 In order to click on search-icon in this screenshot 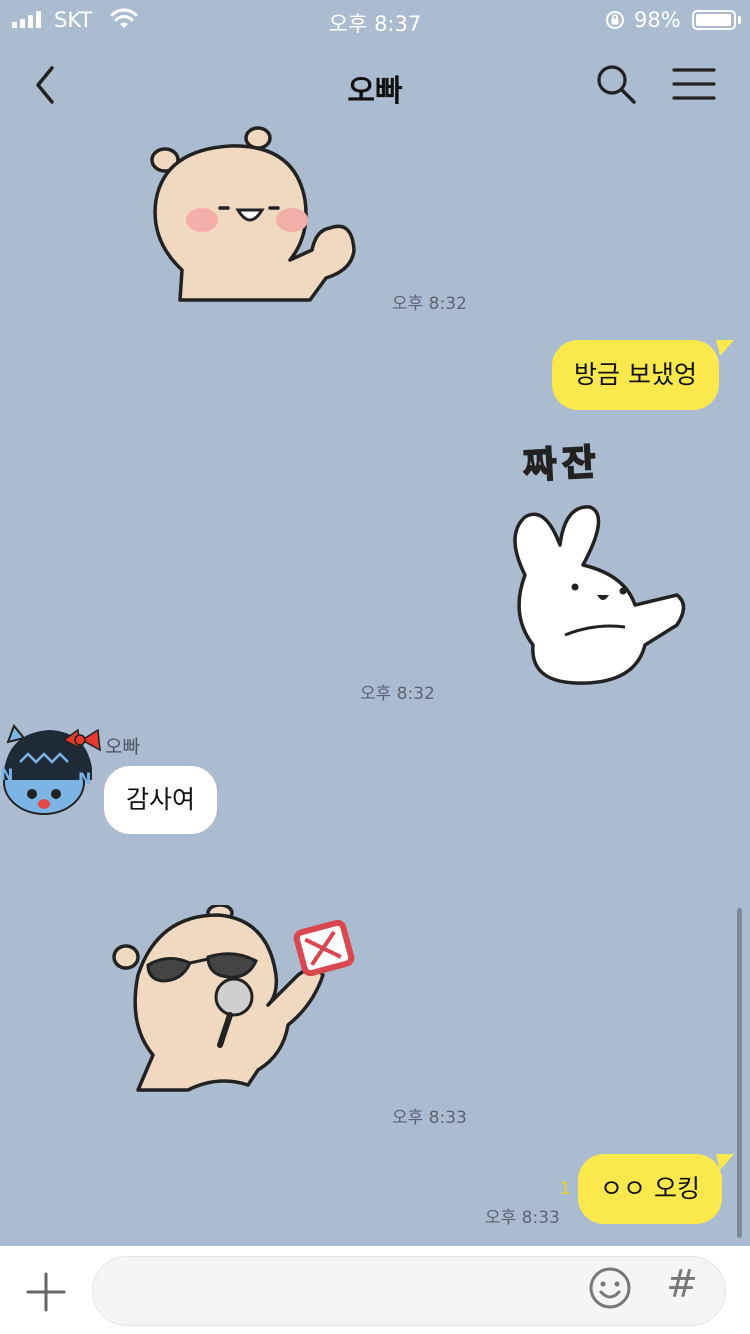, I will do `click(616, 84)`.